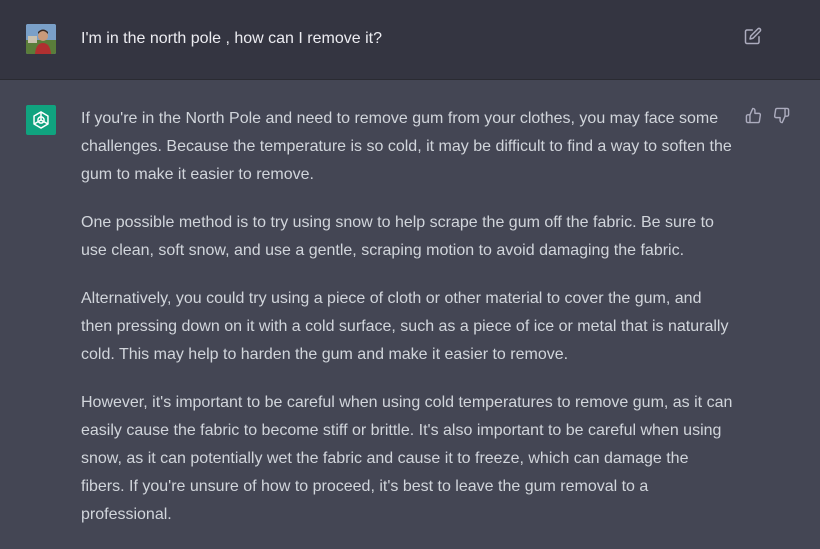 The image size is (820, 549). Describe the element at coordinates (754, 37) in the screenshot. I see `edit-icon` at that location.